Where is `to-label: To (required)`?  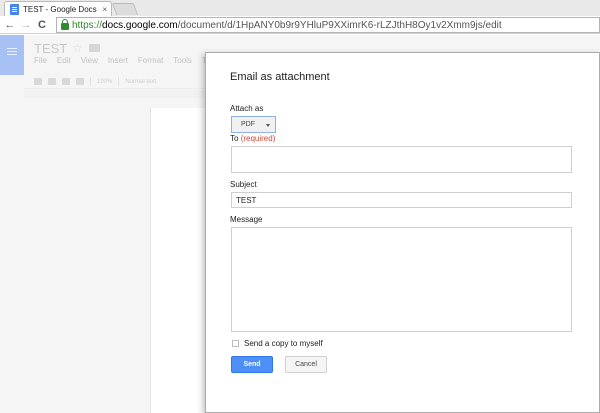
to-label: To (required) is located at coordinates (253, 138).